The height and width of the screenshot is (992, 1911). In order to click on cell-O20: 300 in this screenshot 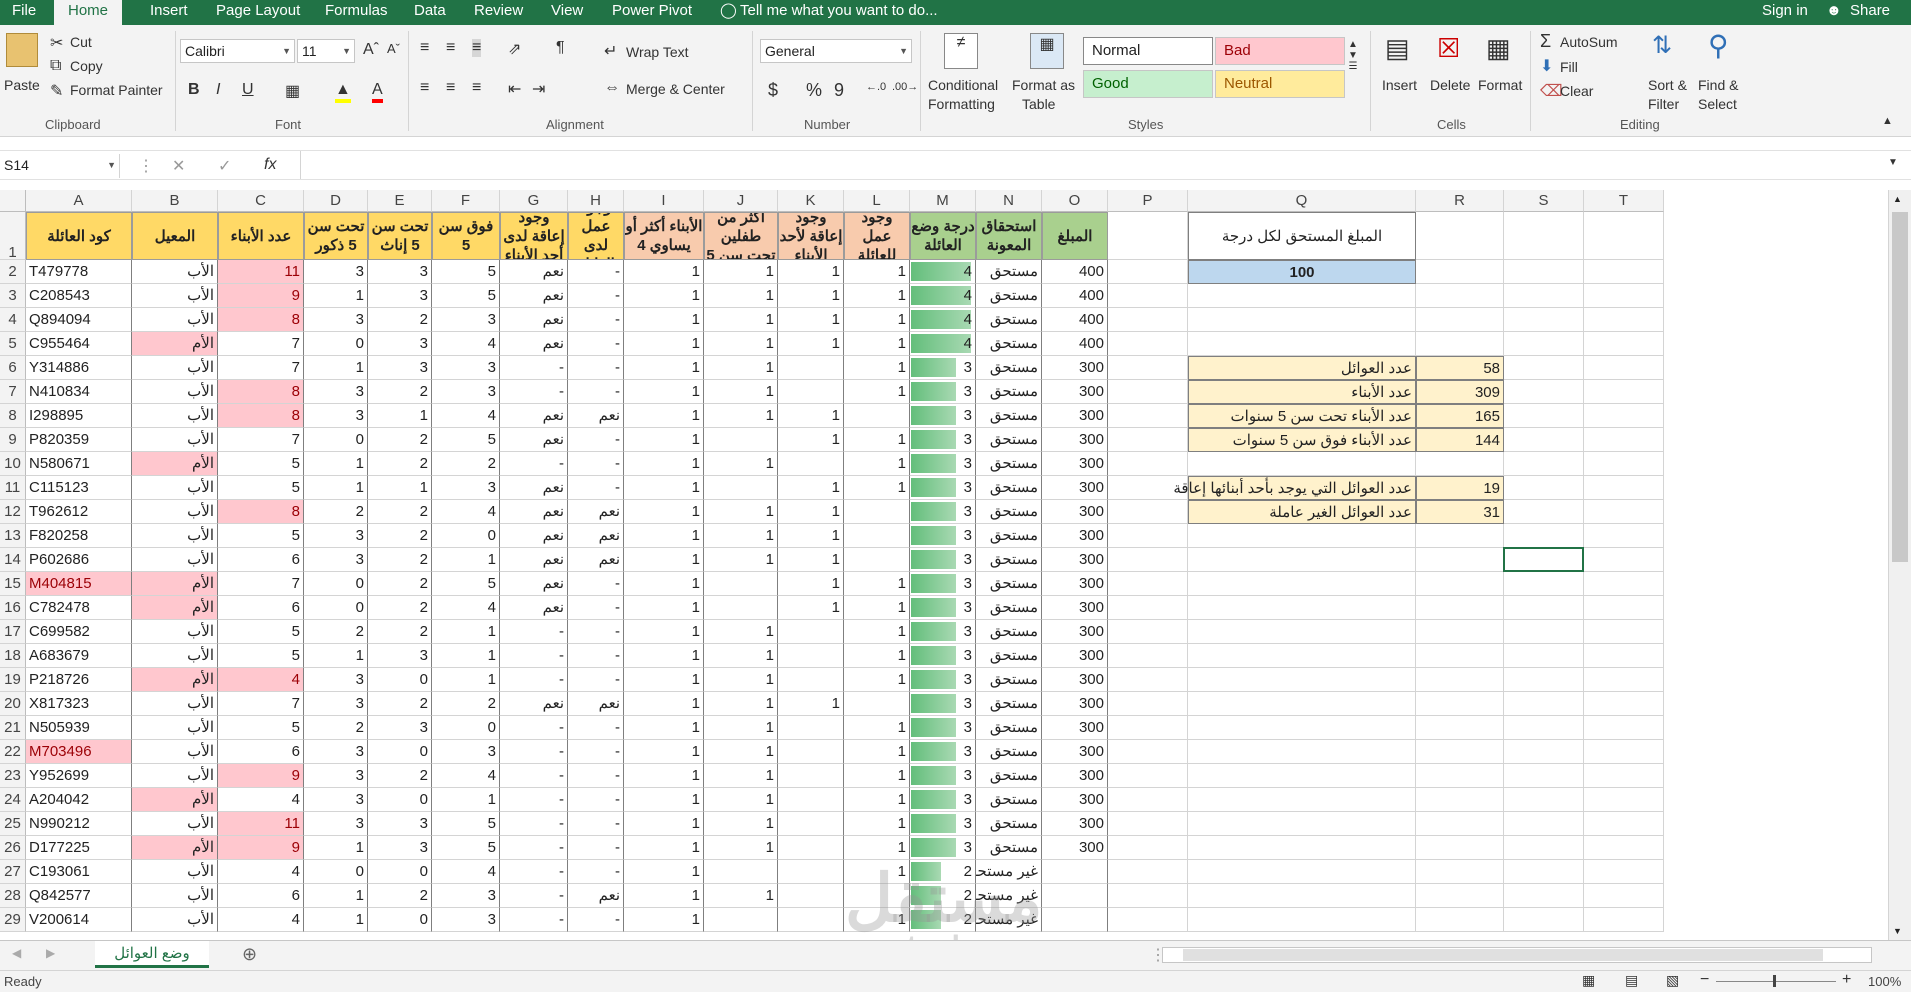, I will do `click(1075, 704)`.